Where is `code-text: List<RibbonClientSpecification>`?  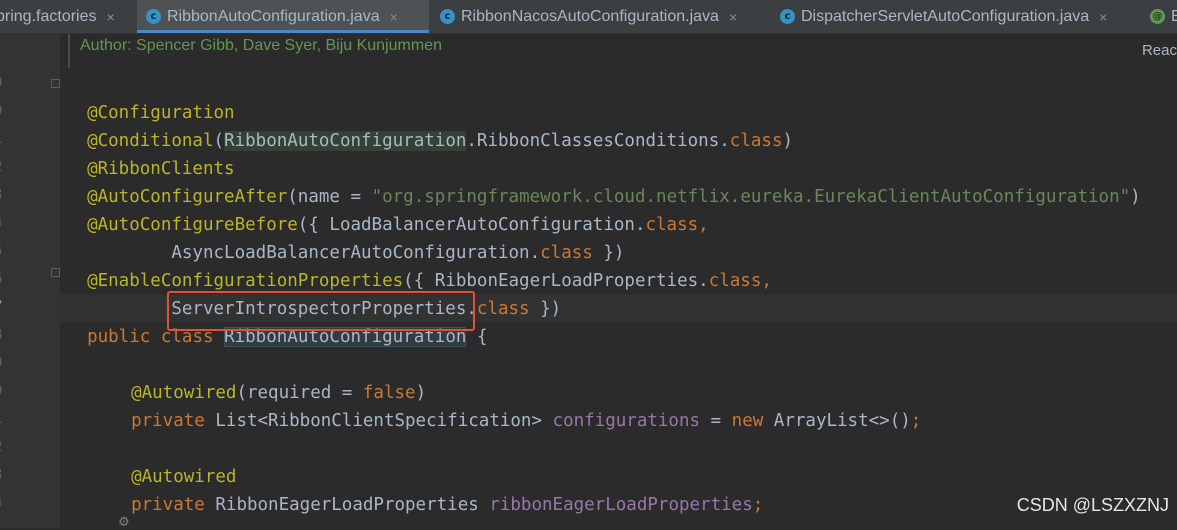 code-text: List<RibbonClientSpecification> is located at coordinates (378, 421).